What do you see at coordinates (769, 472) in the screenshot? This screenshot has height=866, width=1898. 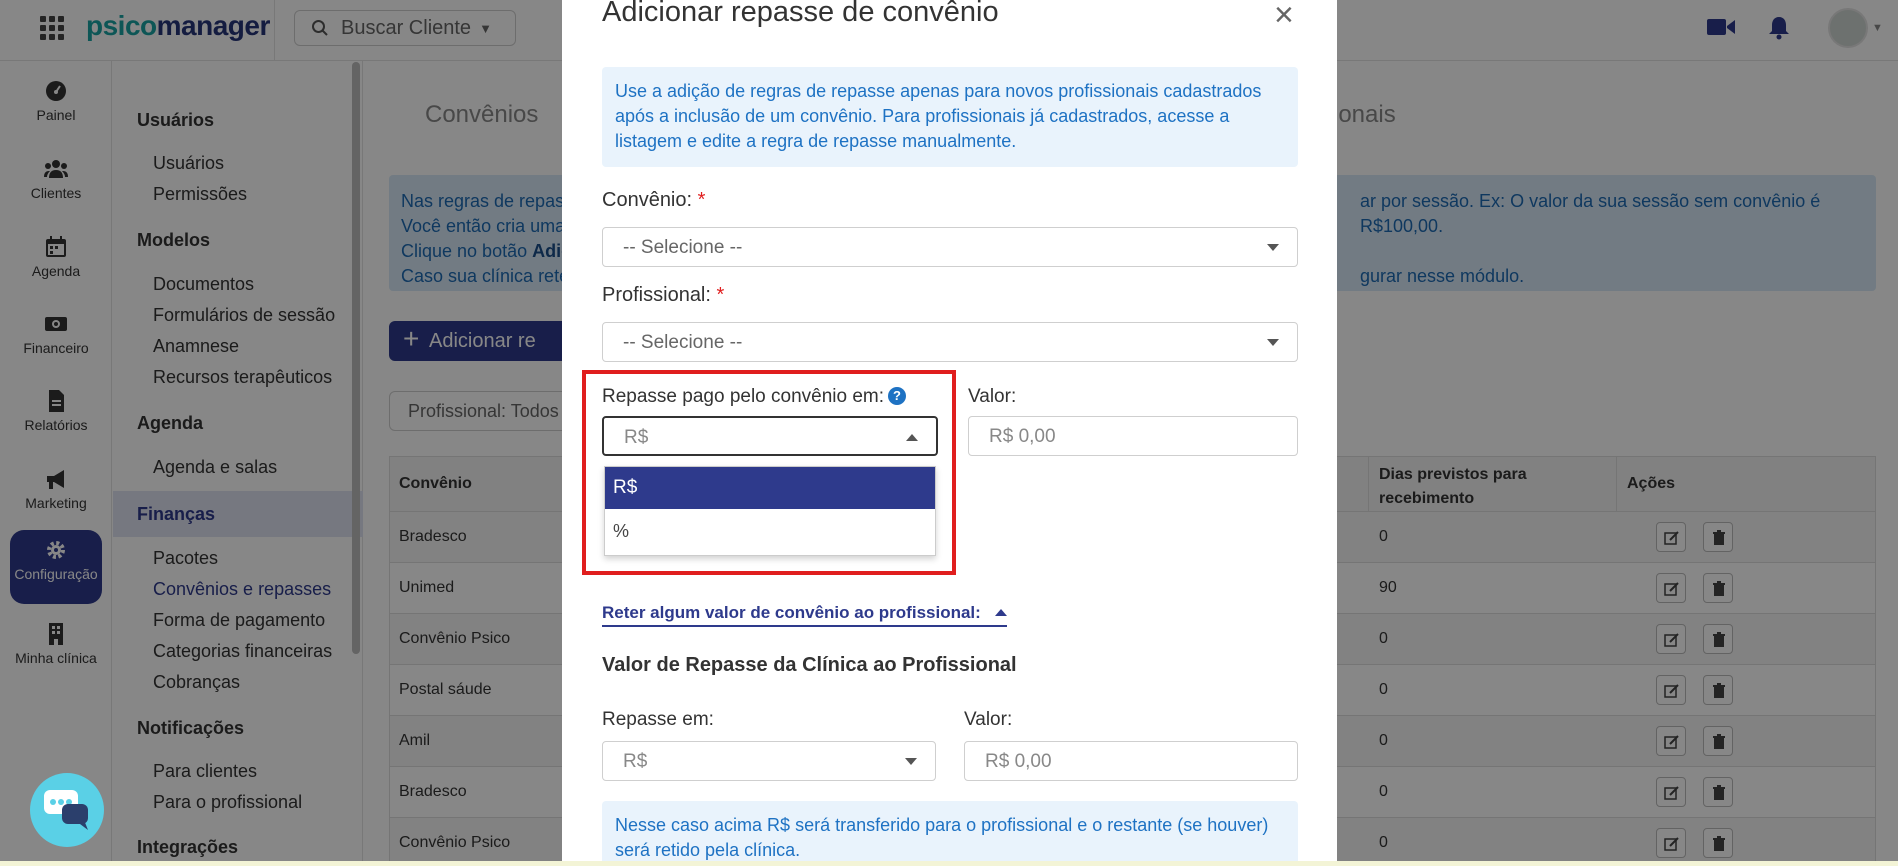 I see `highlight-box` at bounding box center [769, 472].